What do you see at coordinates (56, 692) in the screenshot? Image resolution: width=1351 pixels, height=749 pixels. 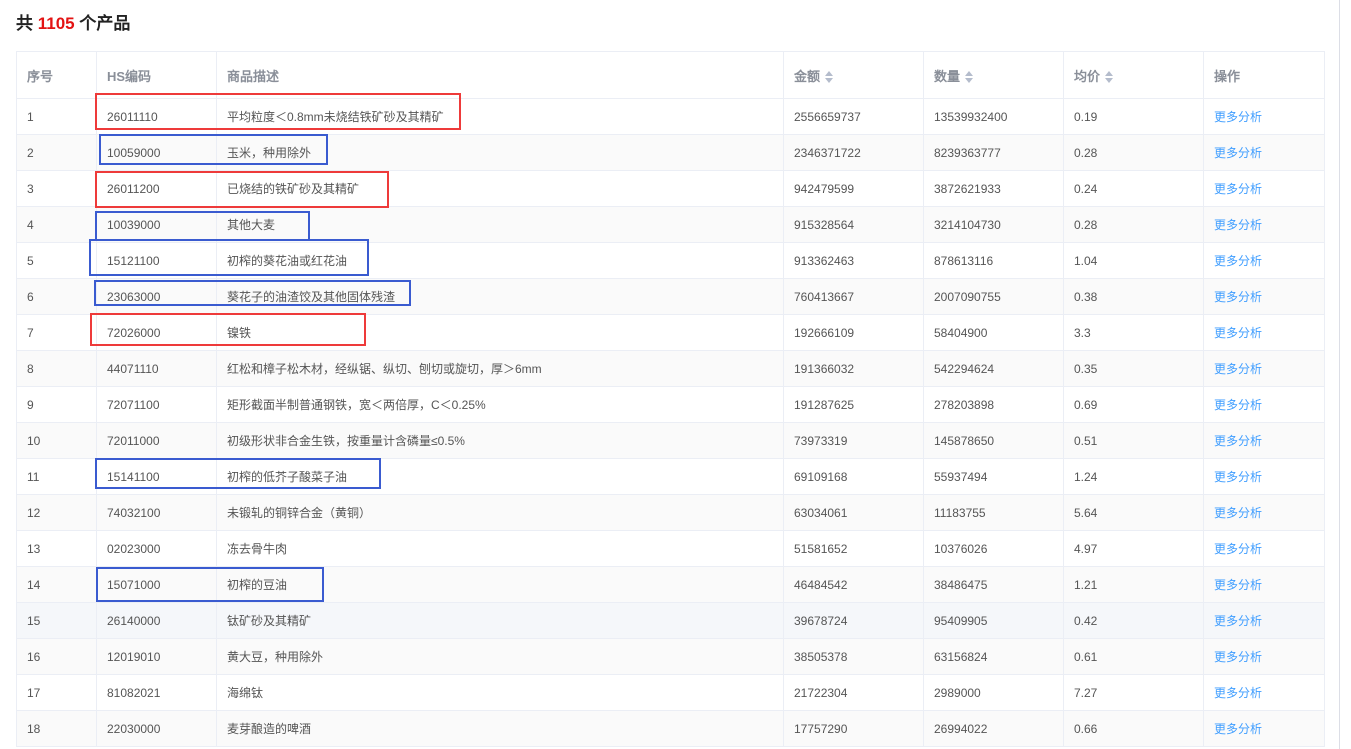 I see `cell-index: 17` at bounding box center [56, 692].